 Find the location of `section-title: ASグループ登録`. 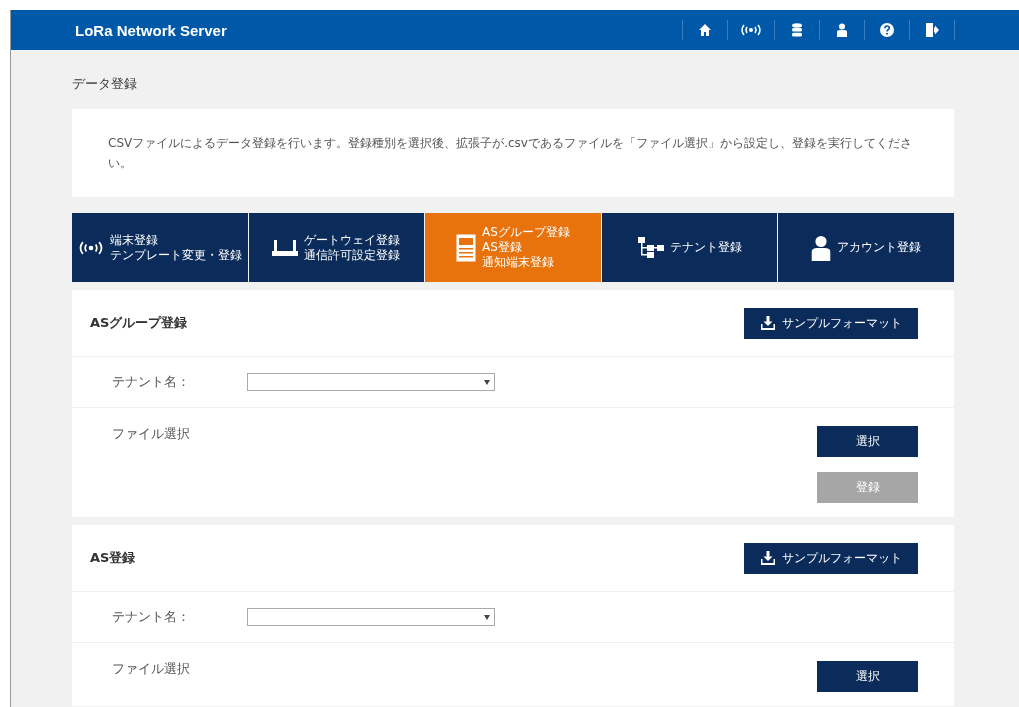

section-title: ASグループ登録 is located at coordinates (139, 323).